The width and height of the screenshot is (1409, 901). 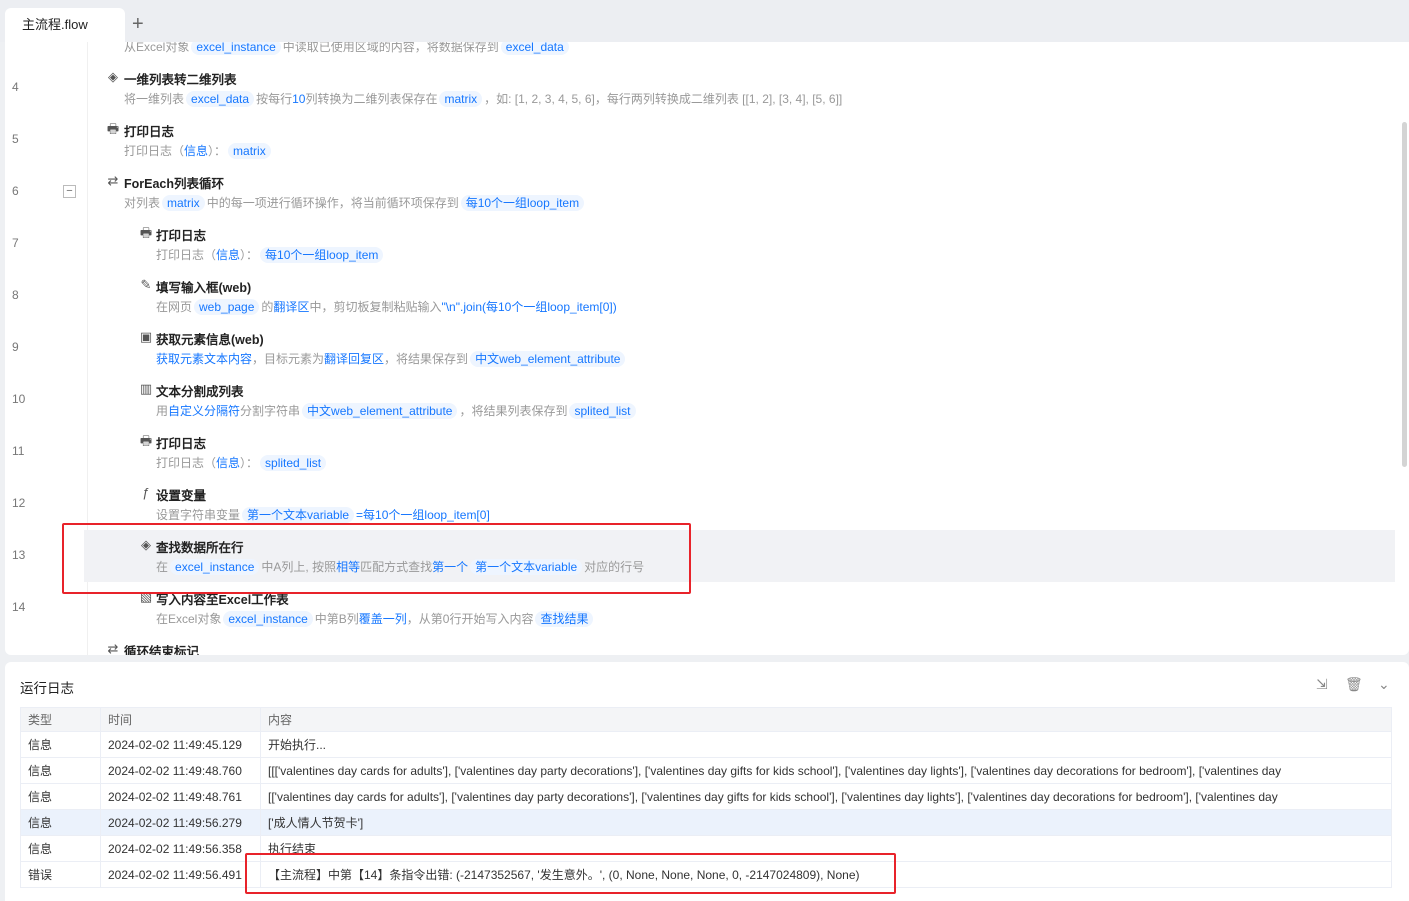 I want to click on param-link: 翻译区, so click(x=291, y=307).